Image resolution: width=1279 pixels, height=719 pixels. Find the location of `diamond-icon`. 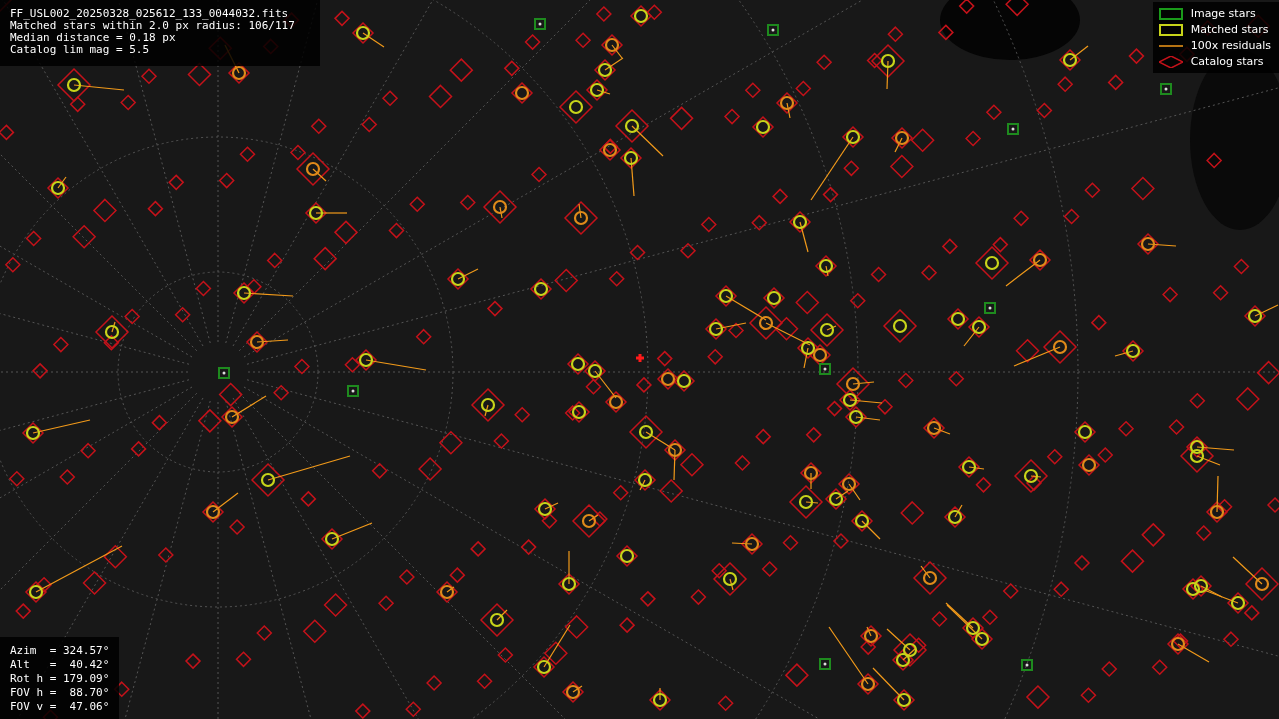

diamond-icon is located at coordinates (1170, 61).